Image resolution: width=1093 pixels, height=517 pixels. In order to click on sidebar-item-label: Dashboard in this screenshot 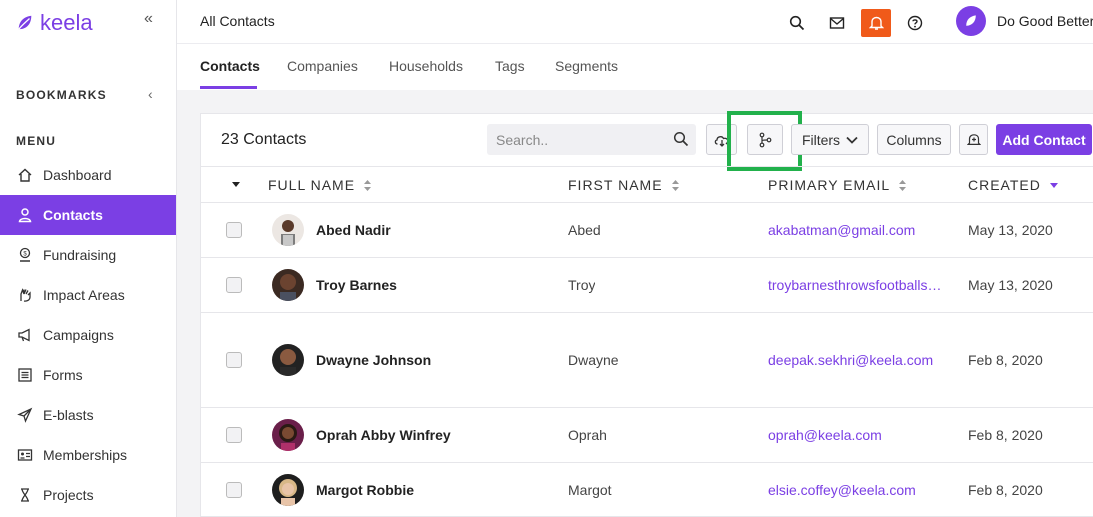, I will do `click(77, 175)`.